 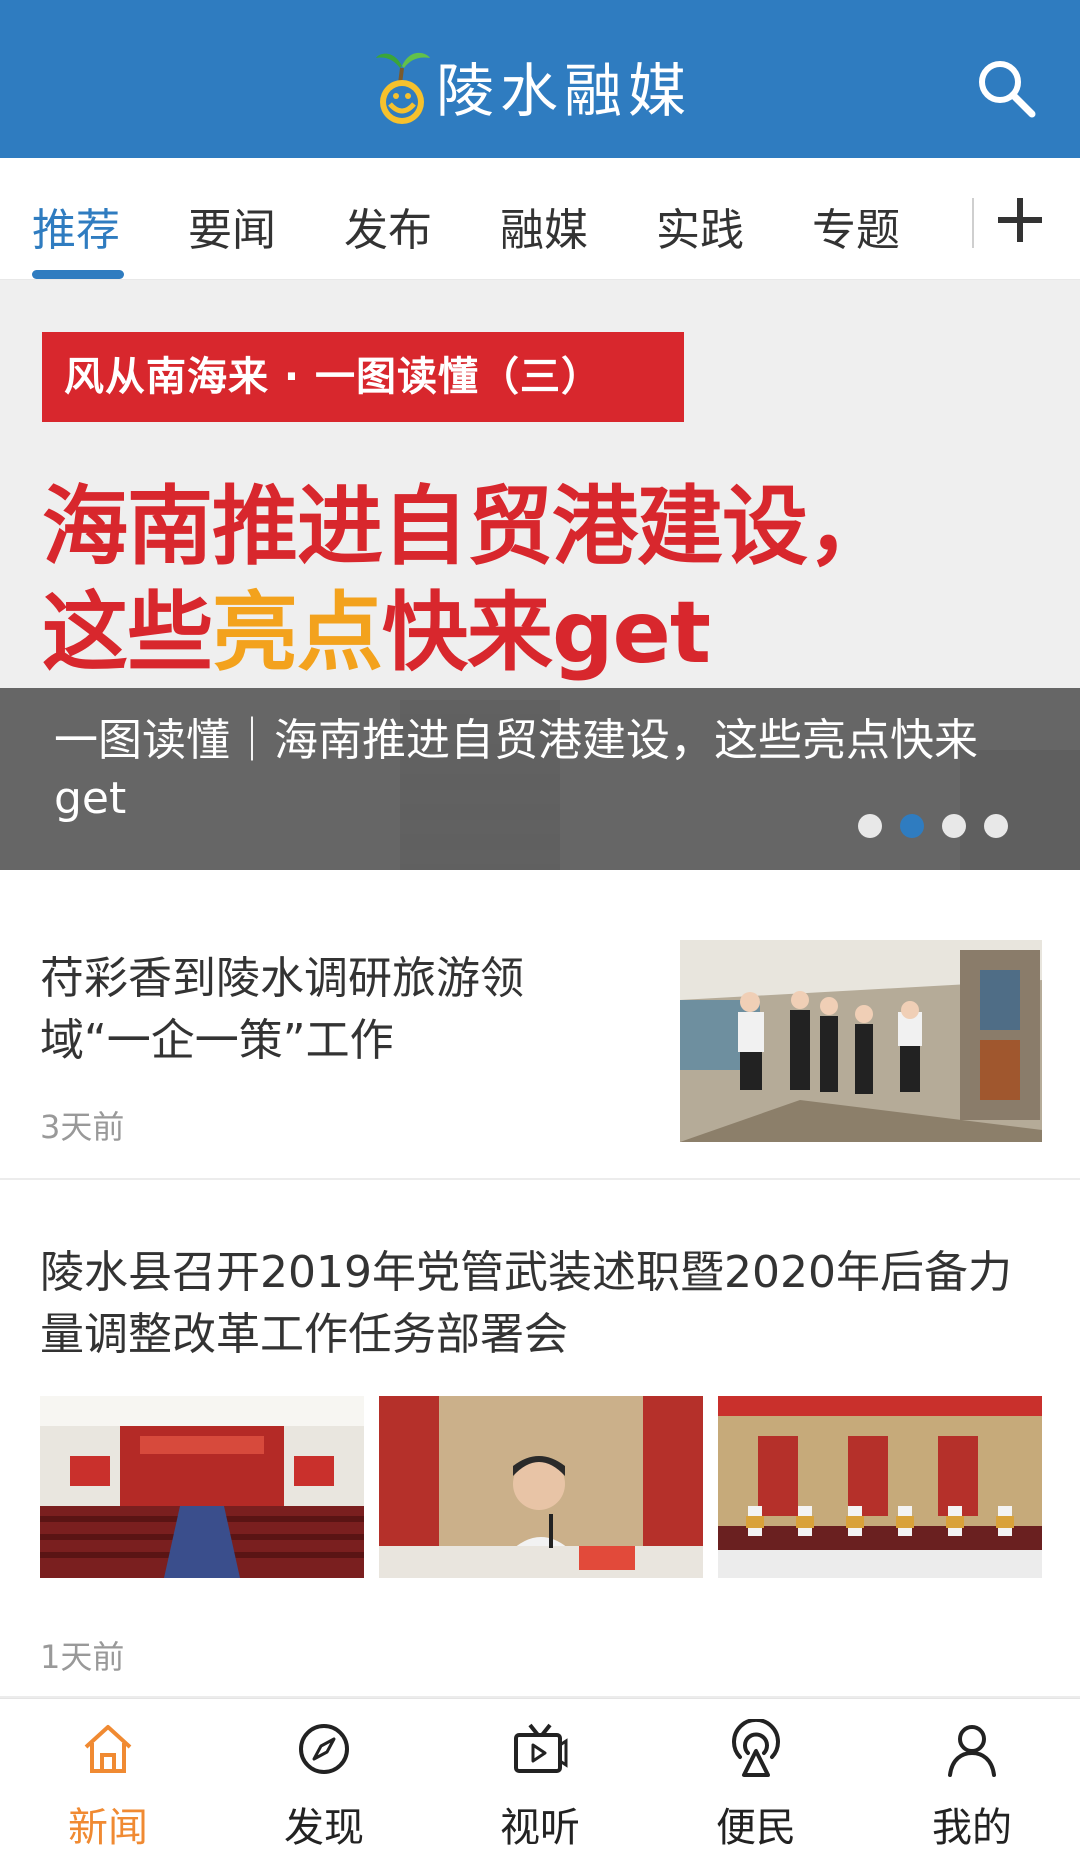 What do you see at coordinates (324, 1749) in the screenshot?
I see `compass-icon` at bounding box center [324, 1749].